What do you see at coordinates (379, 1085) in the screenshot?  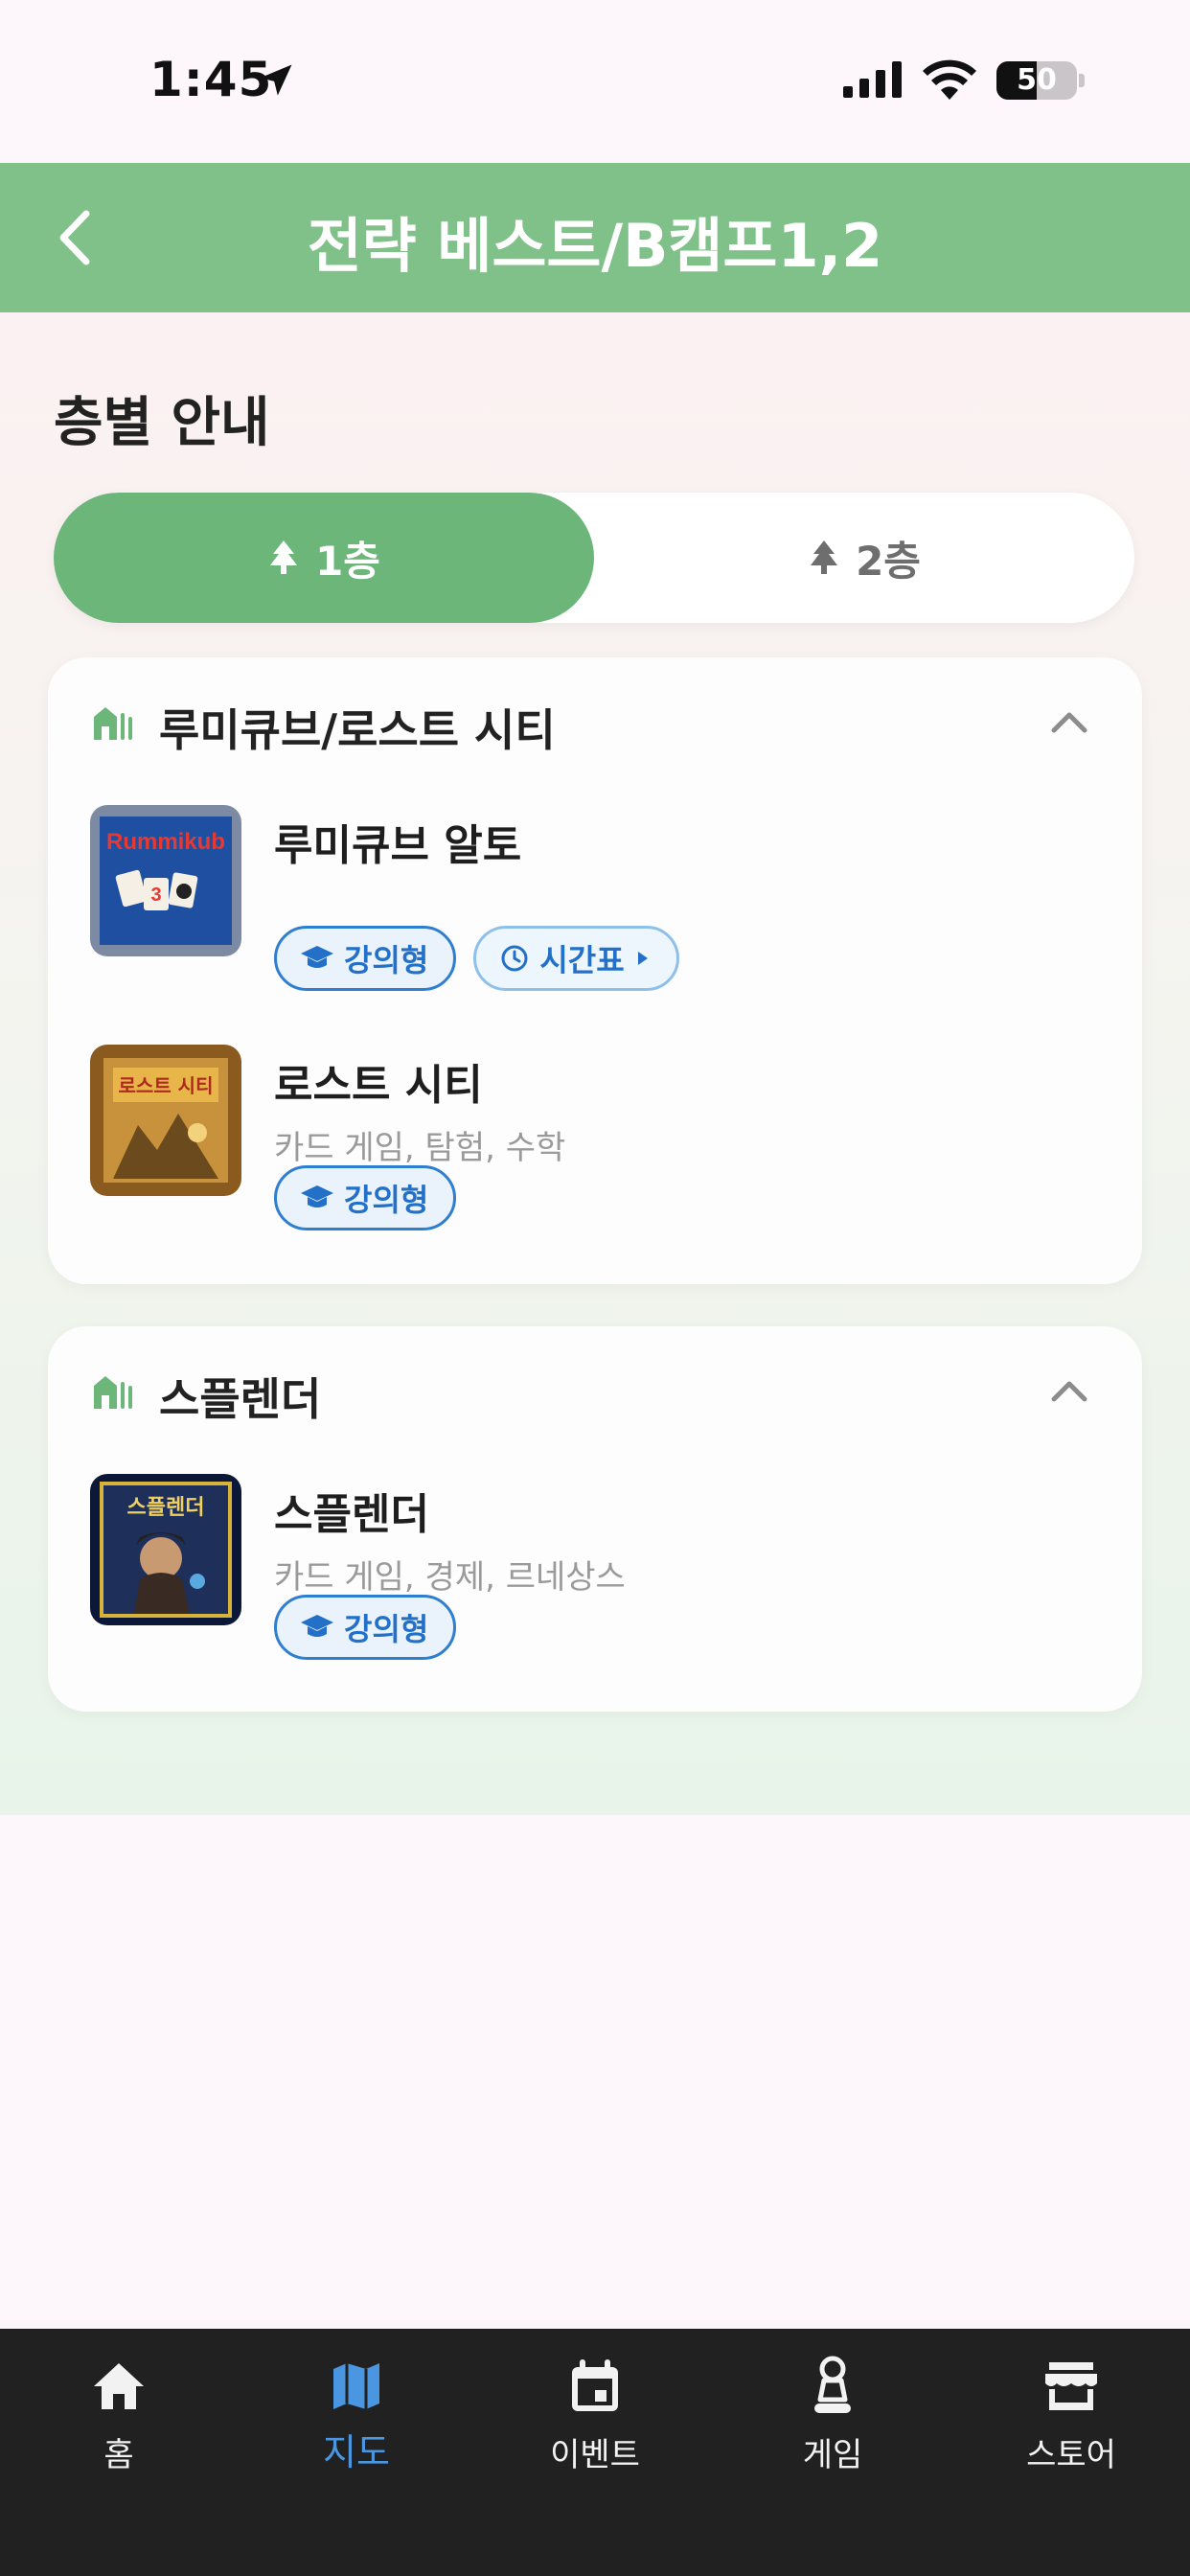 I see `game-name: 로스트 시티` at bounding box center [379, 1085].